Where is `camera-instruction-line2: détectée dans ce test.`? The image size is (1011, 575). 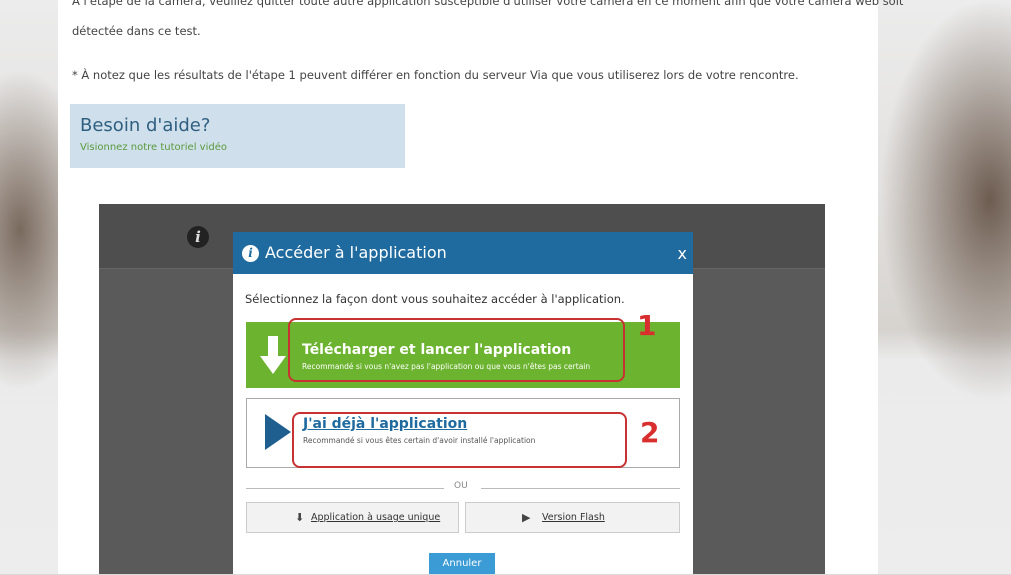 camera-instruction-line2: détectée dans ce test. is located at coordinates (136, 31).